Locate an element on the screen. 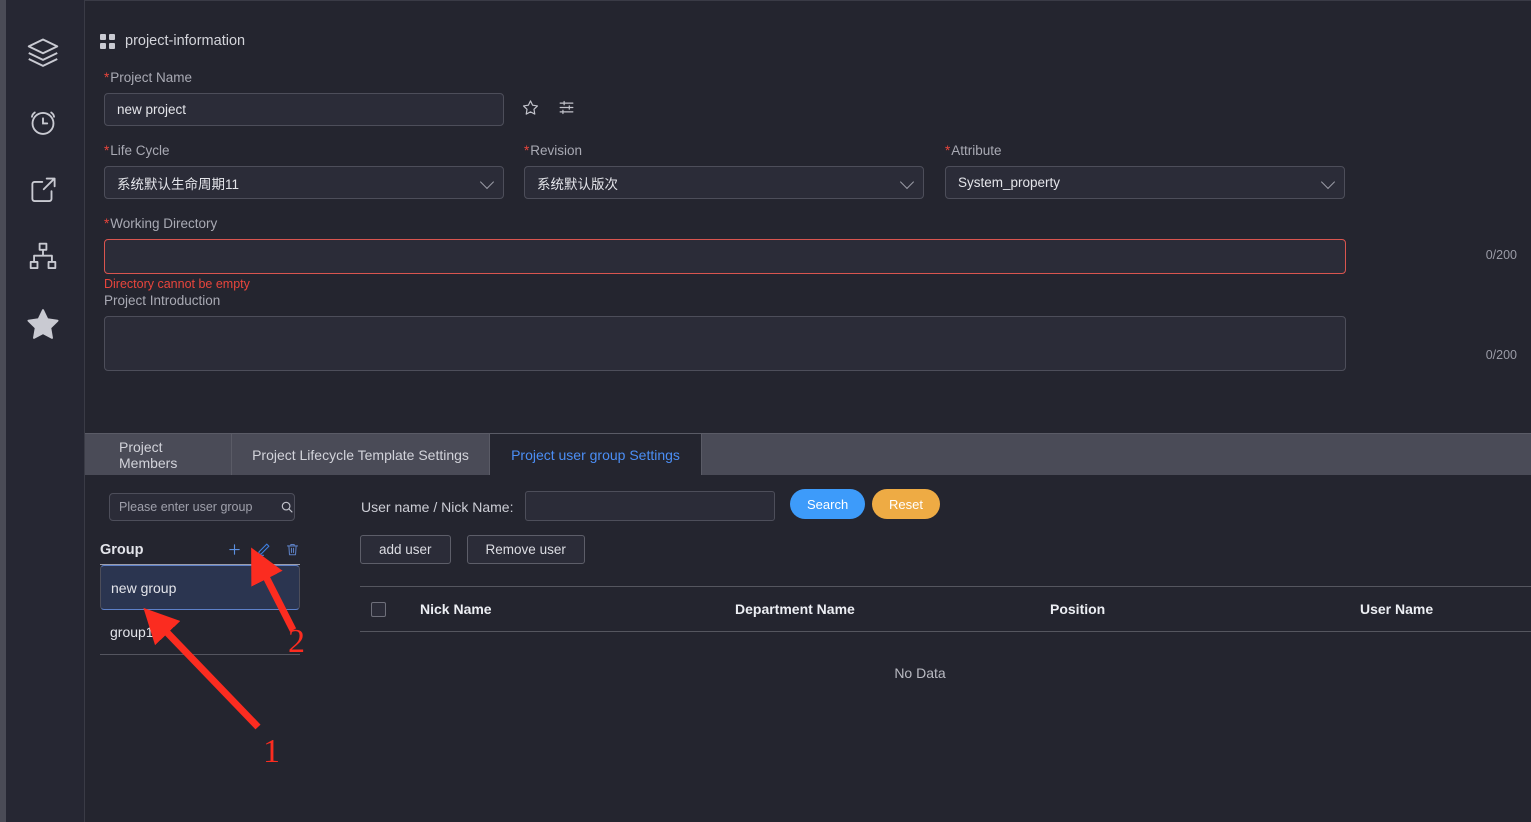 This screenshot has width=1531, height=822. grid-icon is located at coordinates (107, 41).